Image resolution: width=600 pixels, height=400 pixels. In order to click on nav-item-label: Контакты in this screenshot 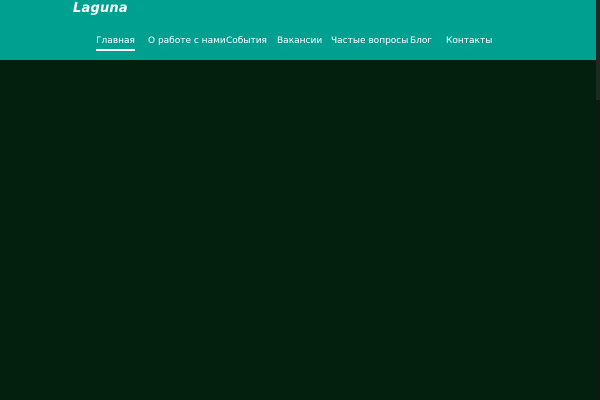, I will do `click(469, 41)`.